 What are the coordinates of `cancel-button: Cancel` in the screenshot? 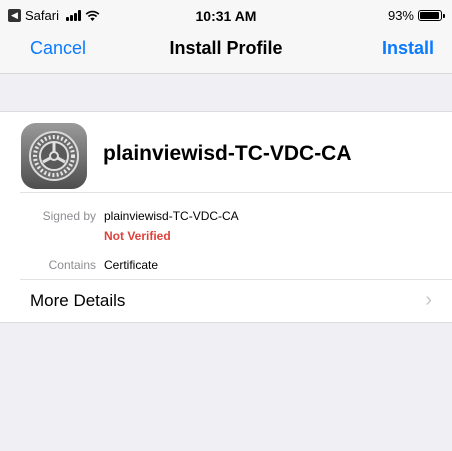 It's located at (58, 48).